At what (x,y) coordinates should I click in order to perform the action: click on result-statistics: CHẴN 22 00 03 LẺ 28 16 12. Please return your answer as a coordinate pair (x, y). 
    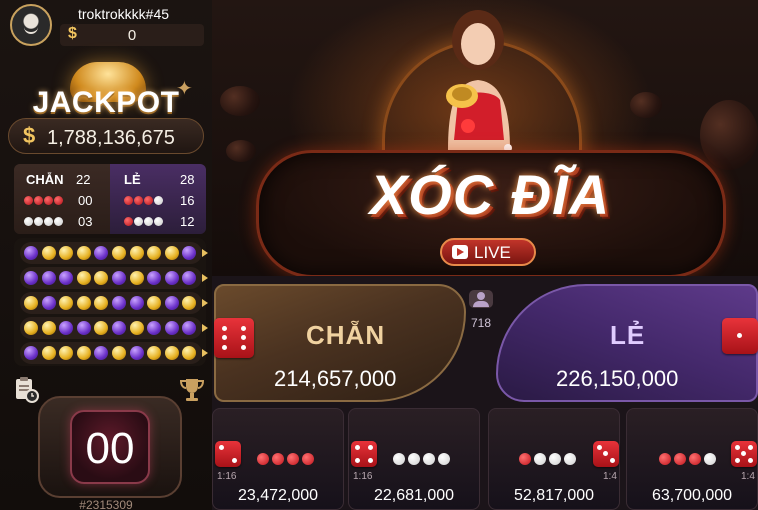
    Looking at the image, I should click on (110, 199).